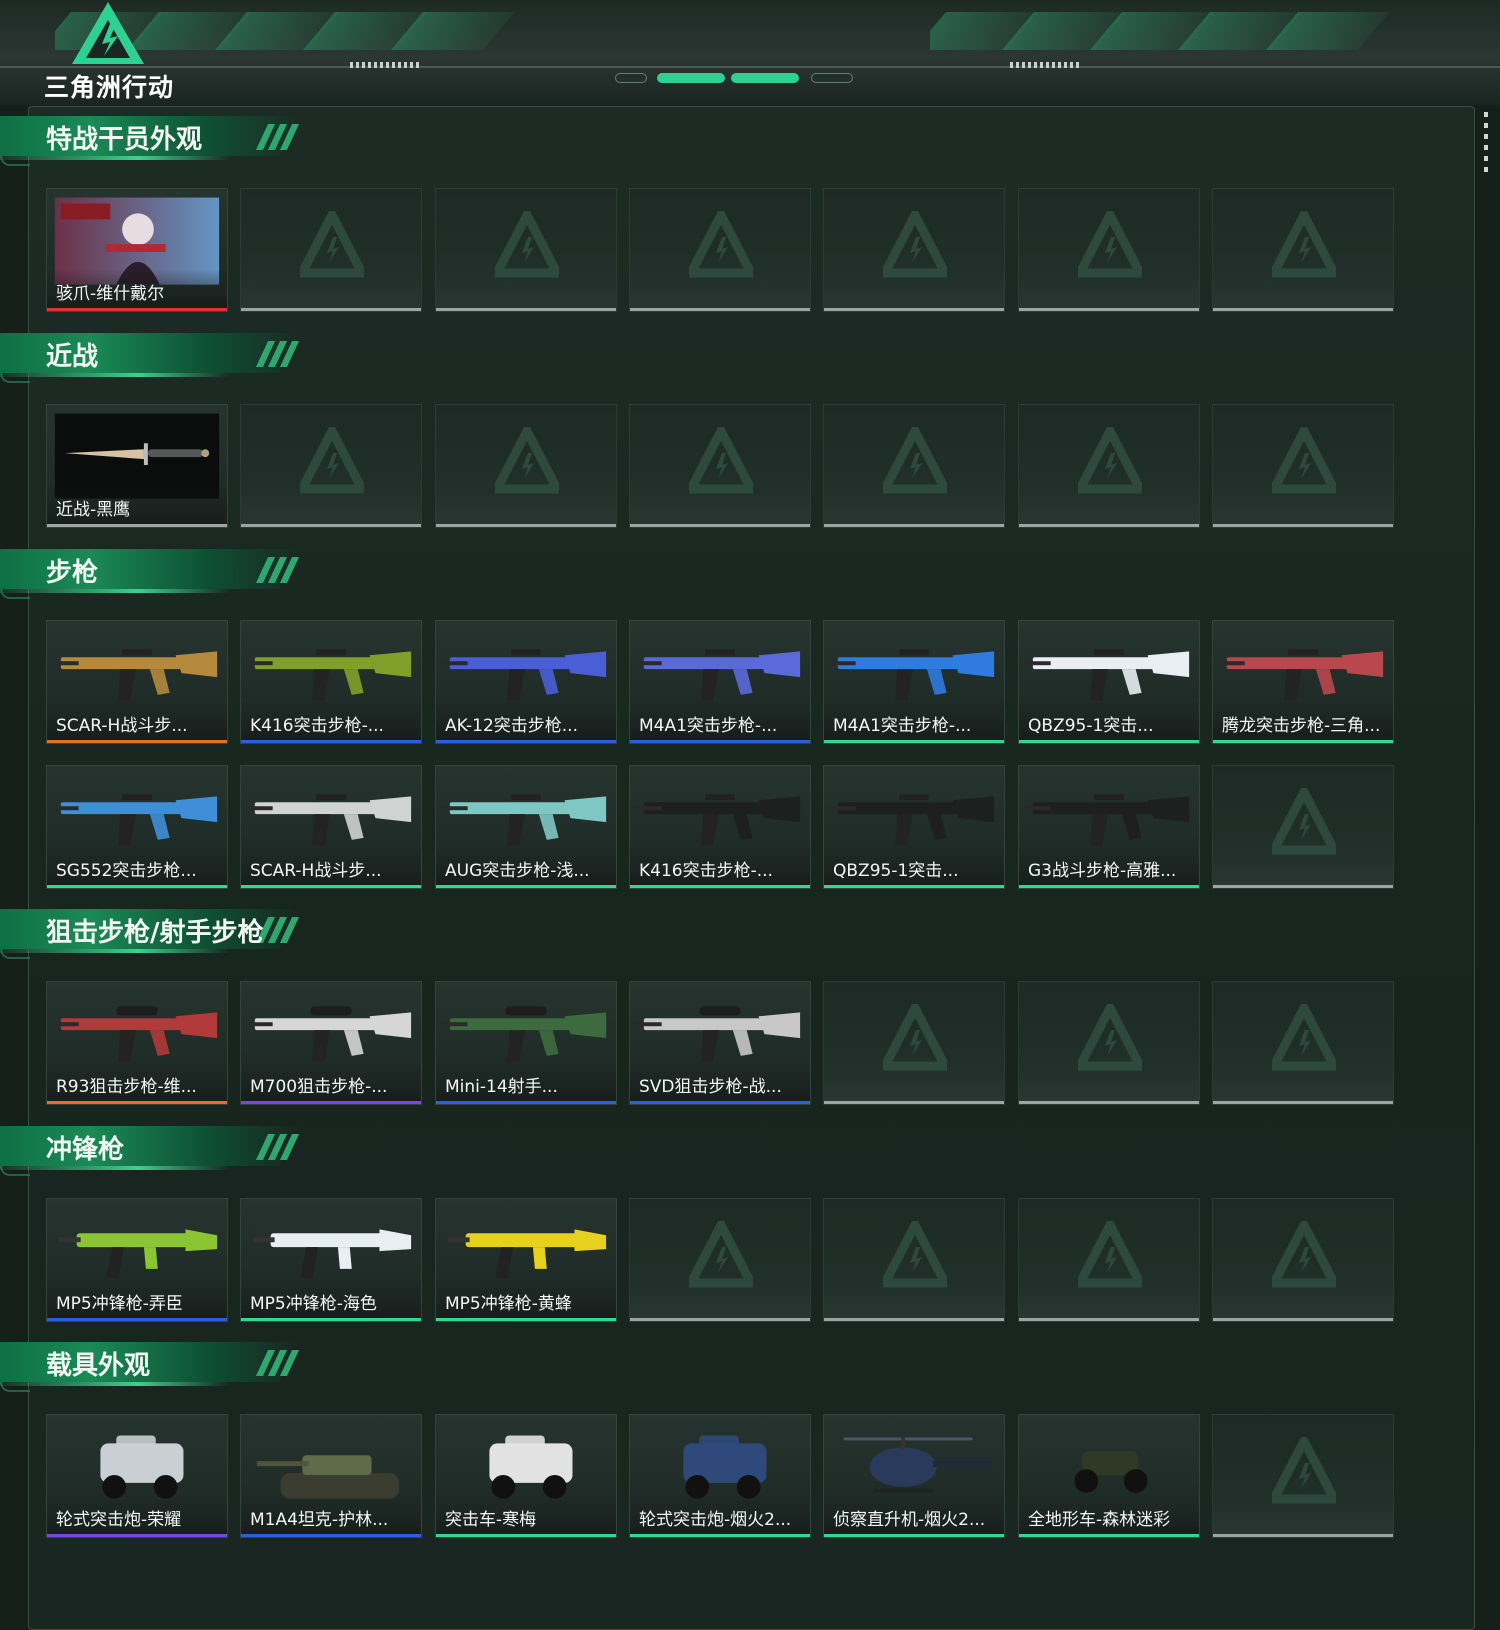 The image size is (1500, 1630). I want to click on delta-logo-icon, so click(108, 33).